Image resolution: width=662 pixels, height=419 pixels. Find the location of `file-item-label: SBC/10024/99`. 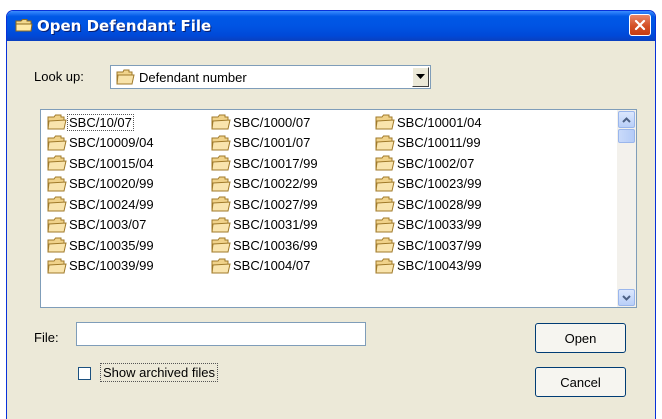

file-item-label: SBC/10024/99 is located at coordinates (111, 204).